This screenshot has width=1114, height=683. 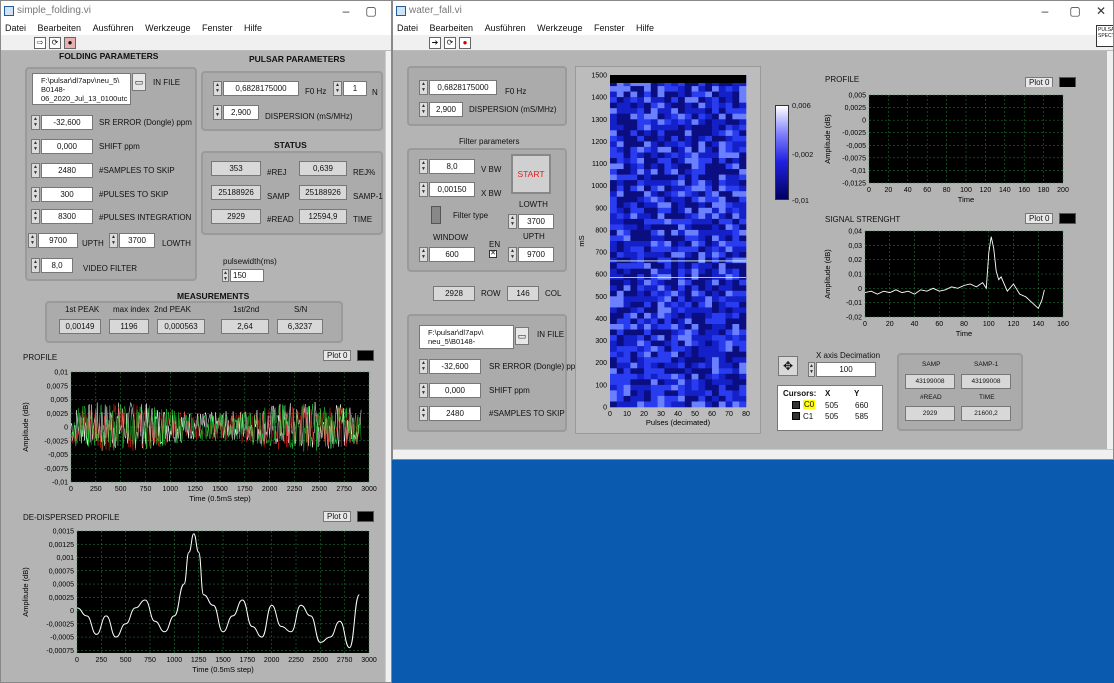 I want to click on pulsewidth-field: 150, so click(x=247, y=275).